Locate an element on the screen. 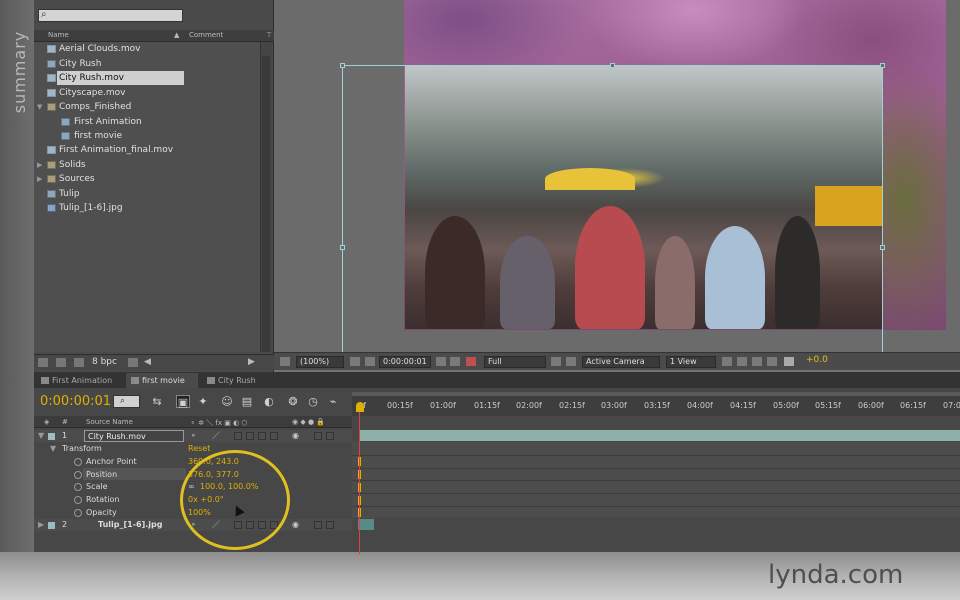 This screenshot has height=600, width=960. mask-visibility-icon is located at coordinates (370, 361).